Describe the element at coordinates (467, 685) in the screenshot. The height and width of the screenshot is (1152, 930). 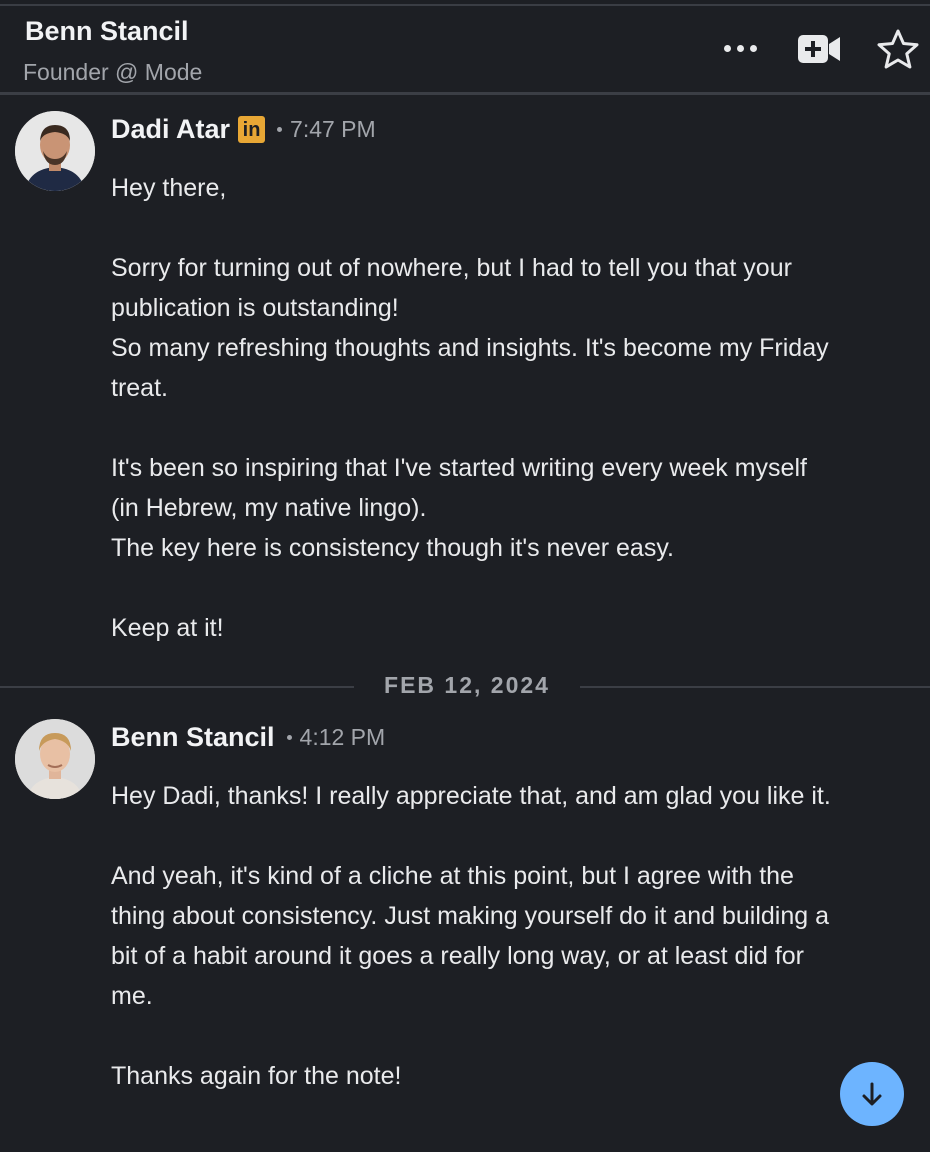
I see `date-label: FEB 12, 2024` at that location.